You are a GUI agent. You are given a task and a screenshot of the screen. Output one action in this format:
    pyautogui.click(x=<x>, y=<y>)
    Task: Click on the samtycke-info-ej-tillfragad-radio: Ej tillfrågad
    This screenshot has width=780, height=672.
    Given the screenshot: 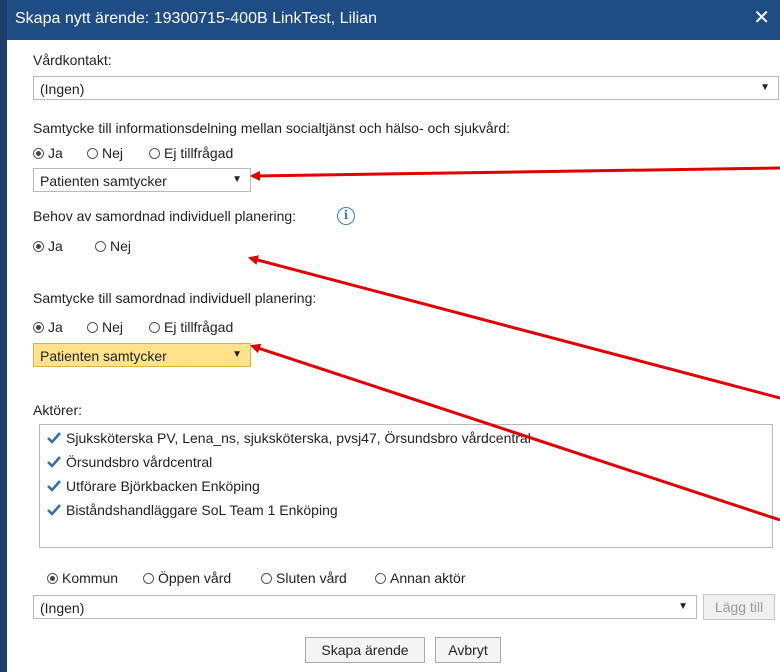 What is the action you would take?
    pyautogui.click(x=191, y=153)
    